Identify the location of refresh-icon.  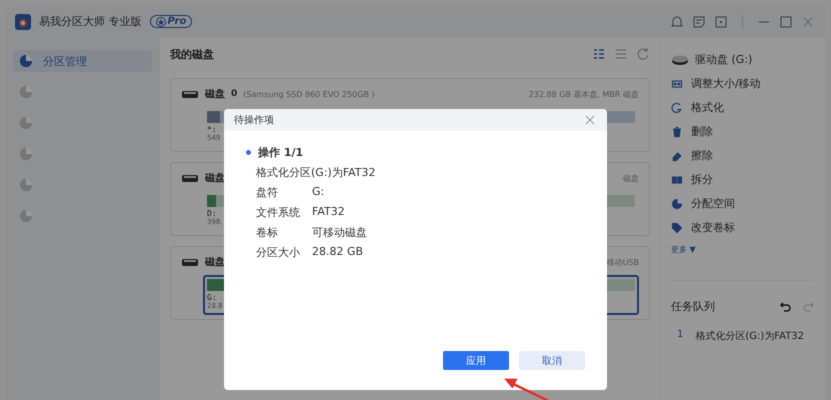
(643, 54).